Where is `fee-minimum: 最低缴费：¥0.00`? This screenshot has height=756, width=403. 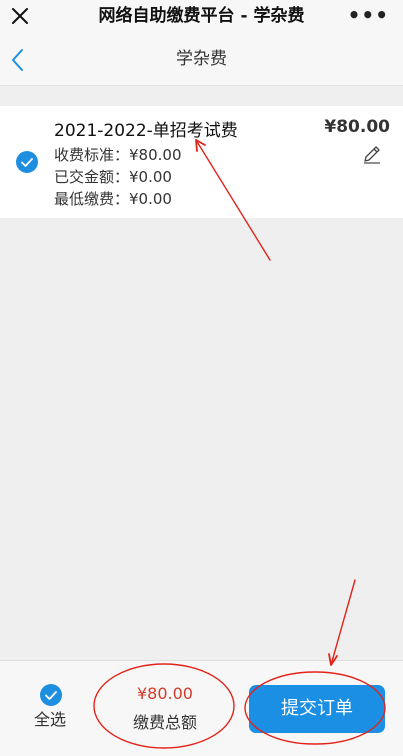
fee-minimum: 最低缴费：¥0.00 is located at coordinates (113, 199).